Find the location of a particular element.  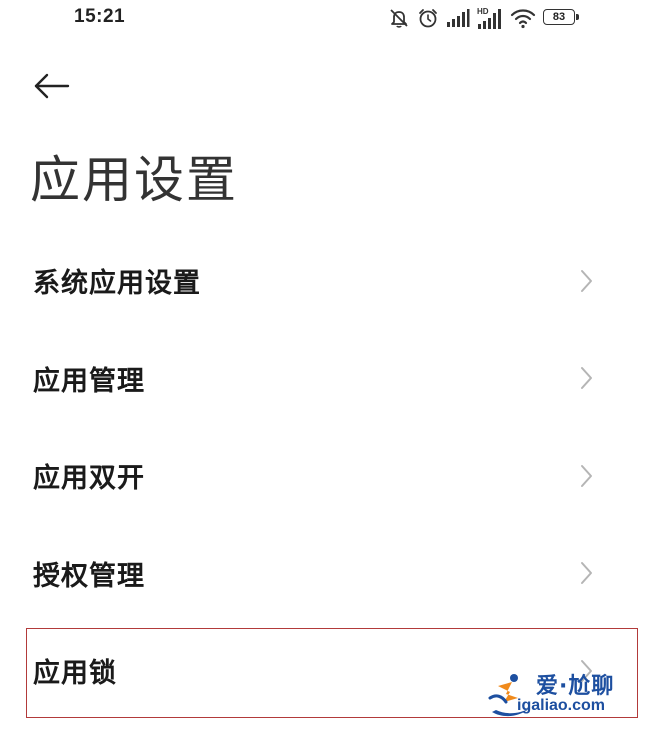

back-button is located at coordinates (54, 86).